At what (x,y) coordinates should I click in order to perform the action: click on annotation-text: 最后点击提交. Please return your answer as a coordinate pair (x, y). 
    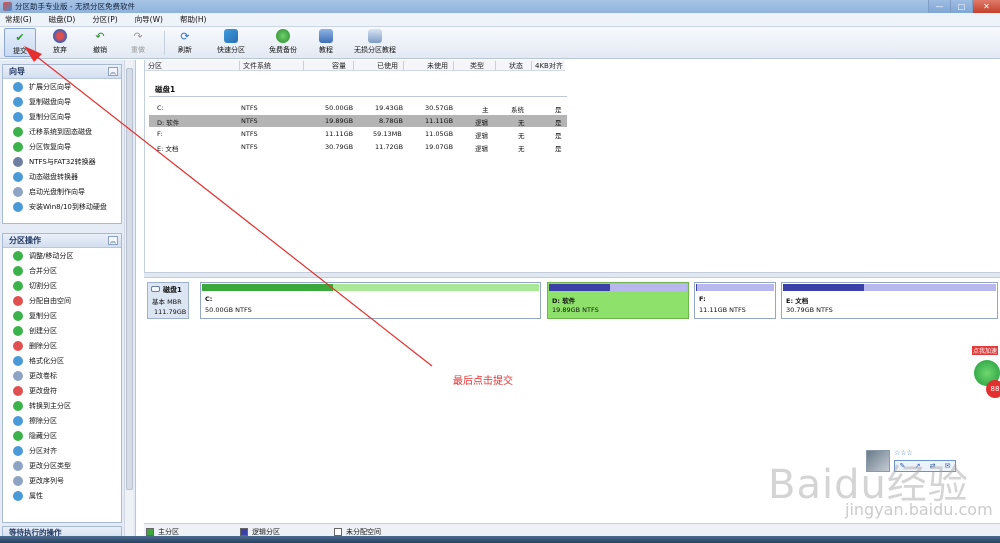
    Looking at the image, I should click on (483, 381).